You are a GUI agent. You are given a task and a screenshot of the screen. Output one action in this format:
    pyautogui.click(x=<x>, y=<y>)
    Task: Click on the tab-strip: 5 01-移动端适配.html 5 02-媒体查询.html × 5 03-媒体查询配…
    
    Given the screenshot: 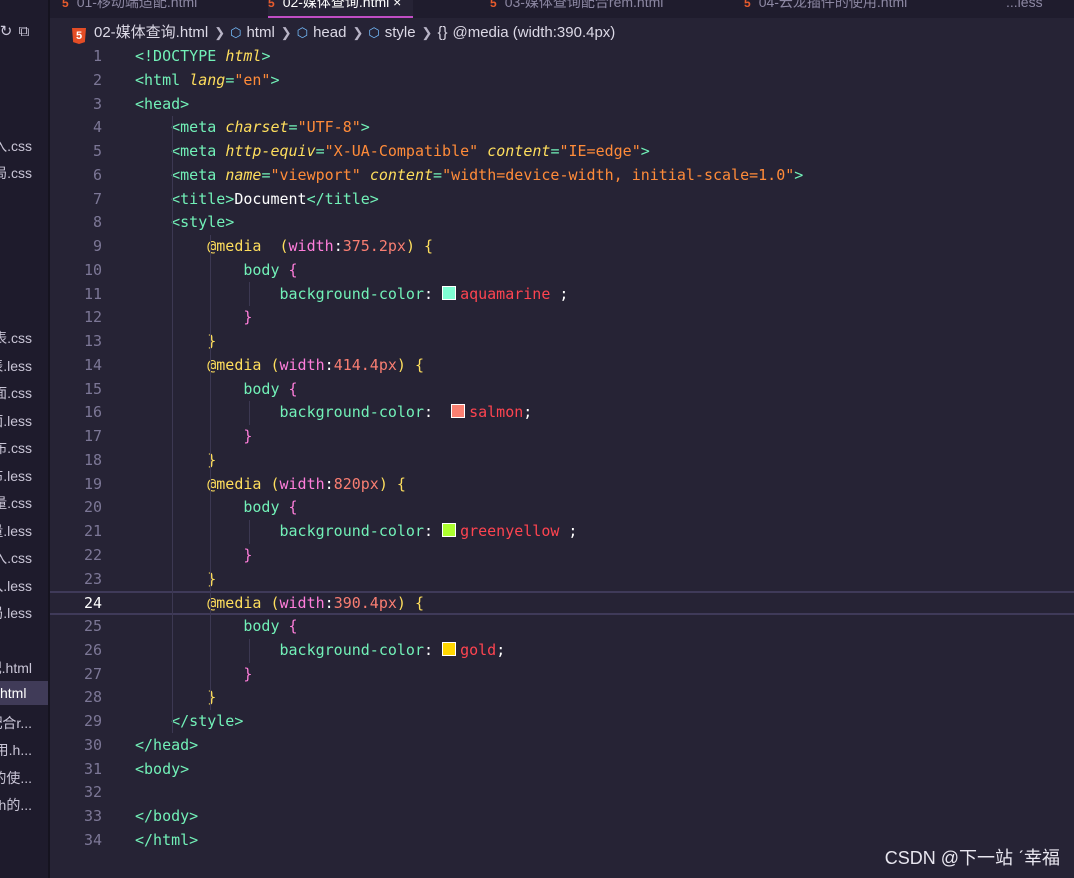 What is the action you would take?
    pyautogui.click(x=562, y=9)
    